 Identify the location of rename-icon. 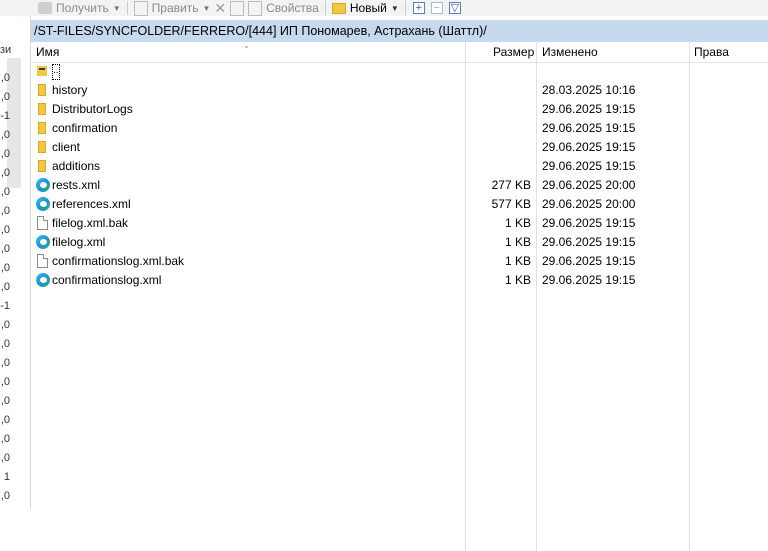
(237, 8).